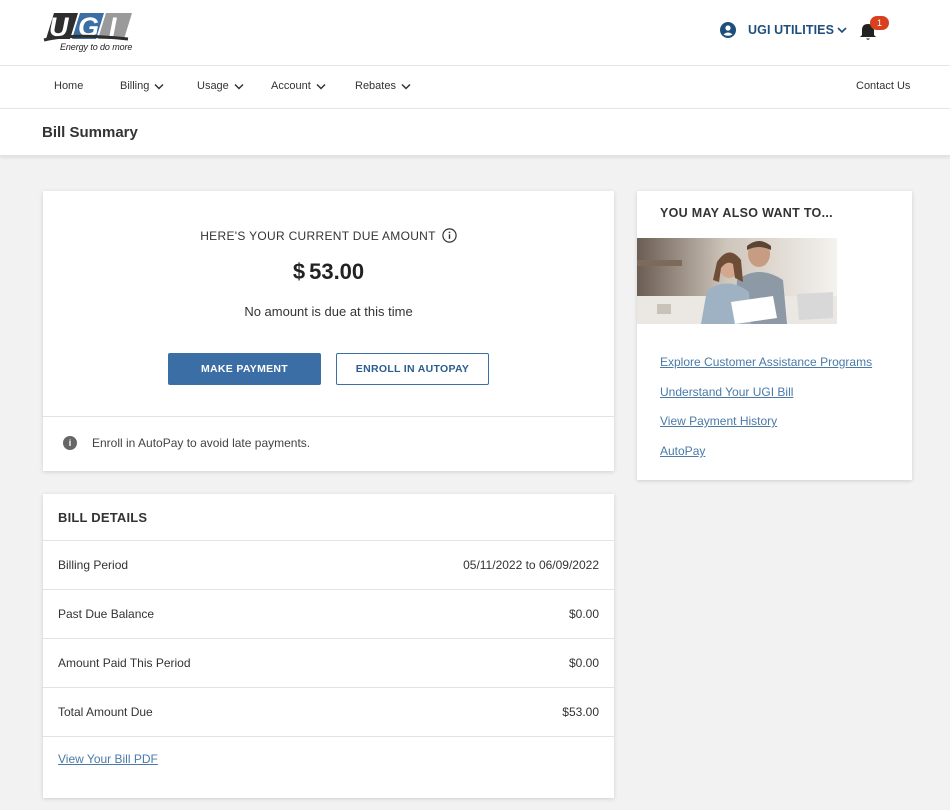  I want to click on top-header: U G I Energy to do more UGI UTILITIES 1, so click(475, 33).